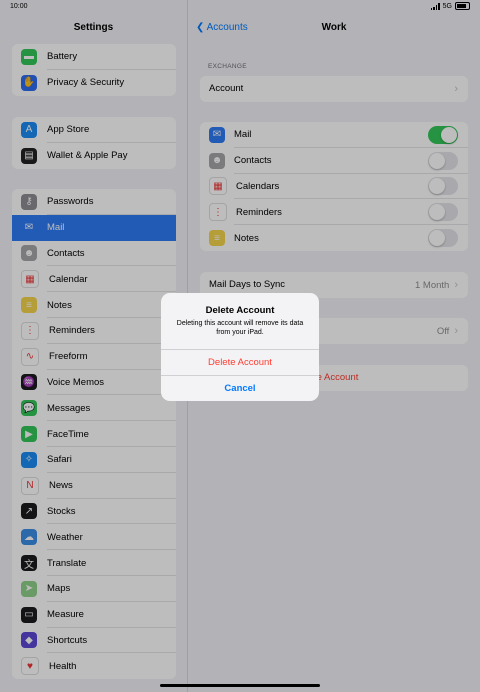 The width and height of the screenshot is (480, 692). I want to click on alert-title: Delete Account, so click(240, 310).